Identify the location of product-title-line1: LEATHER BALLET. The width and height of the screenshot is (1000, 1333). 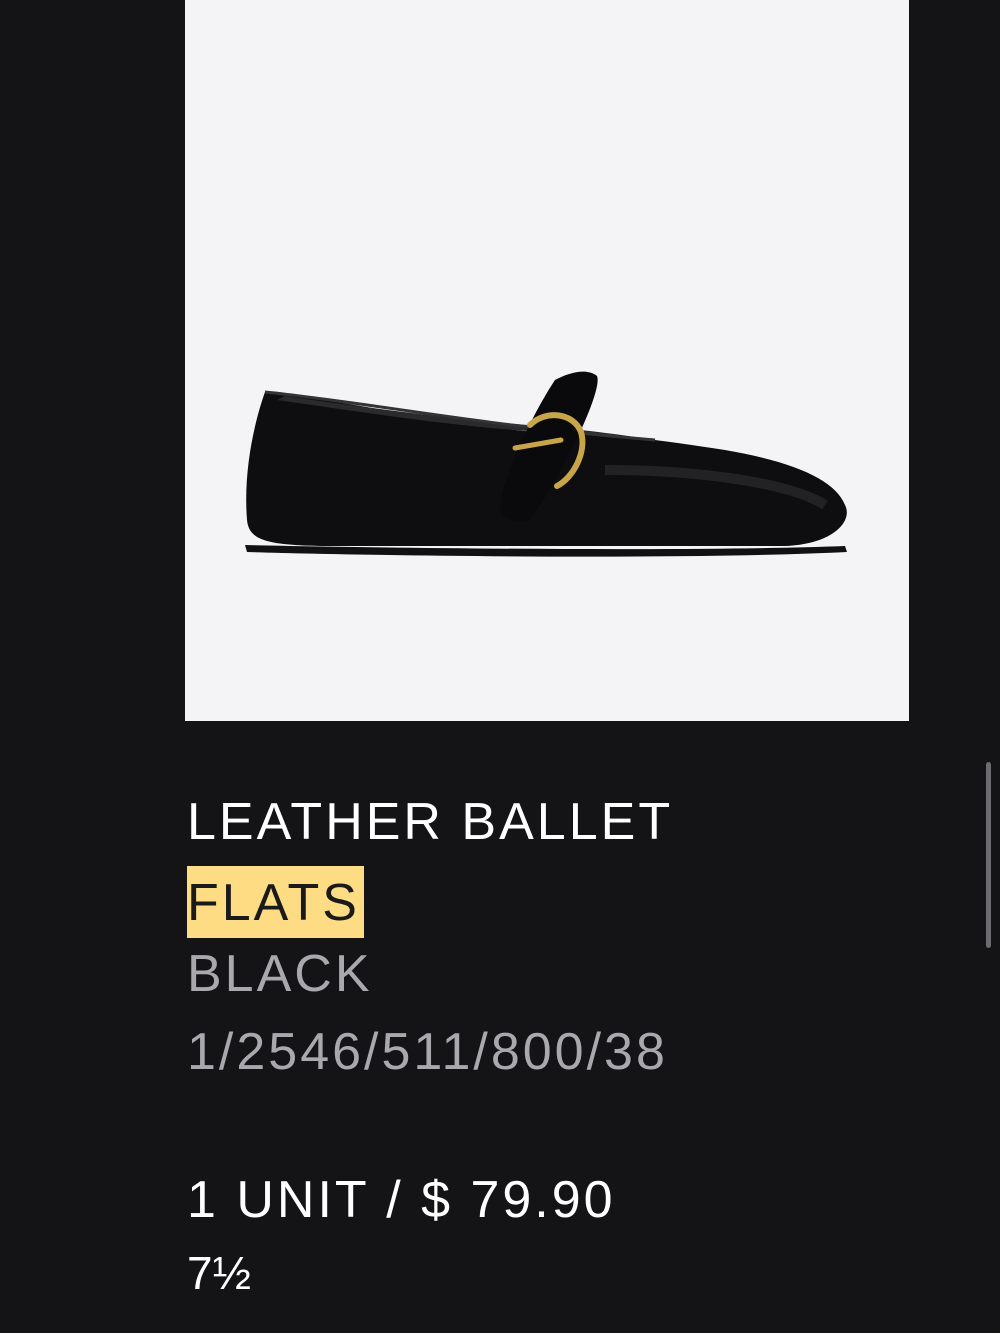
(430, 822).